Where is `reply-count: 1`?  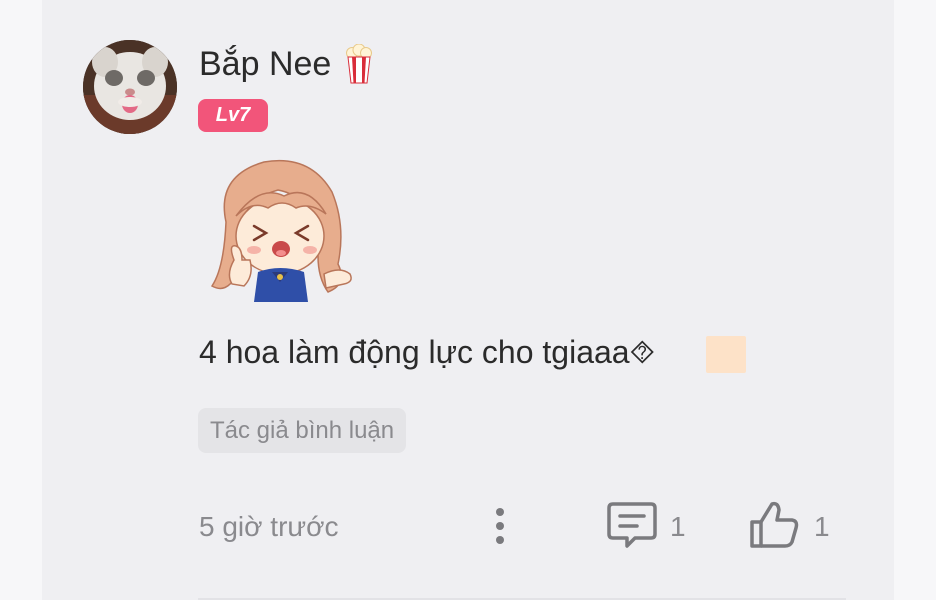
reply-count: 1 is located at coordinates (678, 526).